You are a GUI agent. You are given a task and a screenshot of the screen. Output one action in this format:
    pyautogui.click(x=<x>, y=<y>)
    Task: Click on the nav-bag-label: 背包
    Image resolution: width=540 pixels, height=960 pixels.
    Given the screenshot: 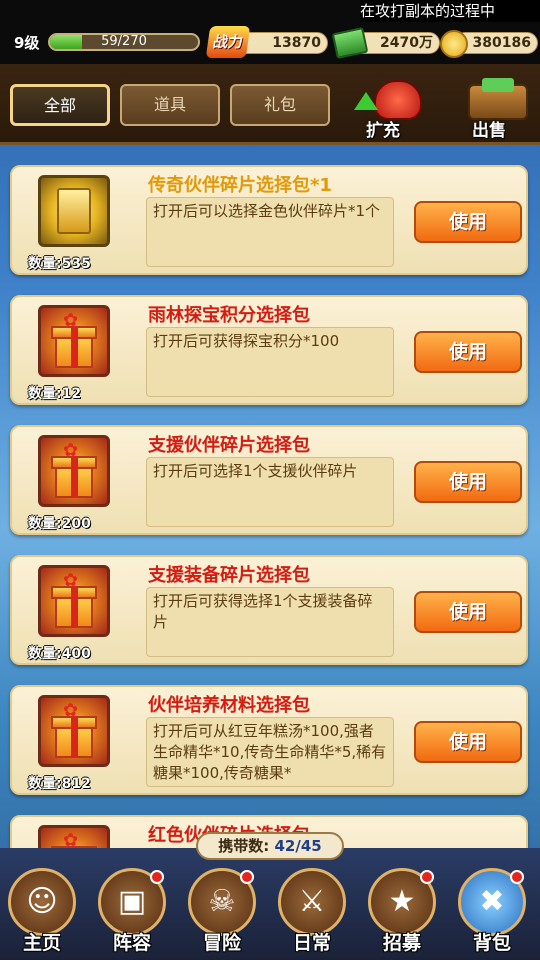 What is the action you would take?
    pyautogui.click(x=491, y=943)
    